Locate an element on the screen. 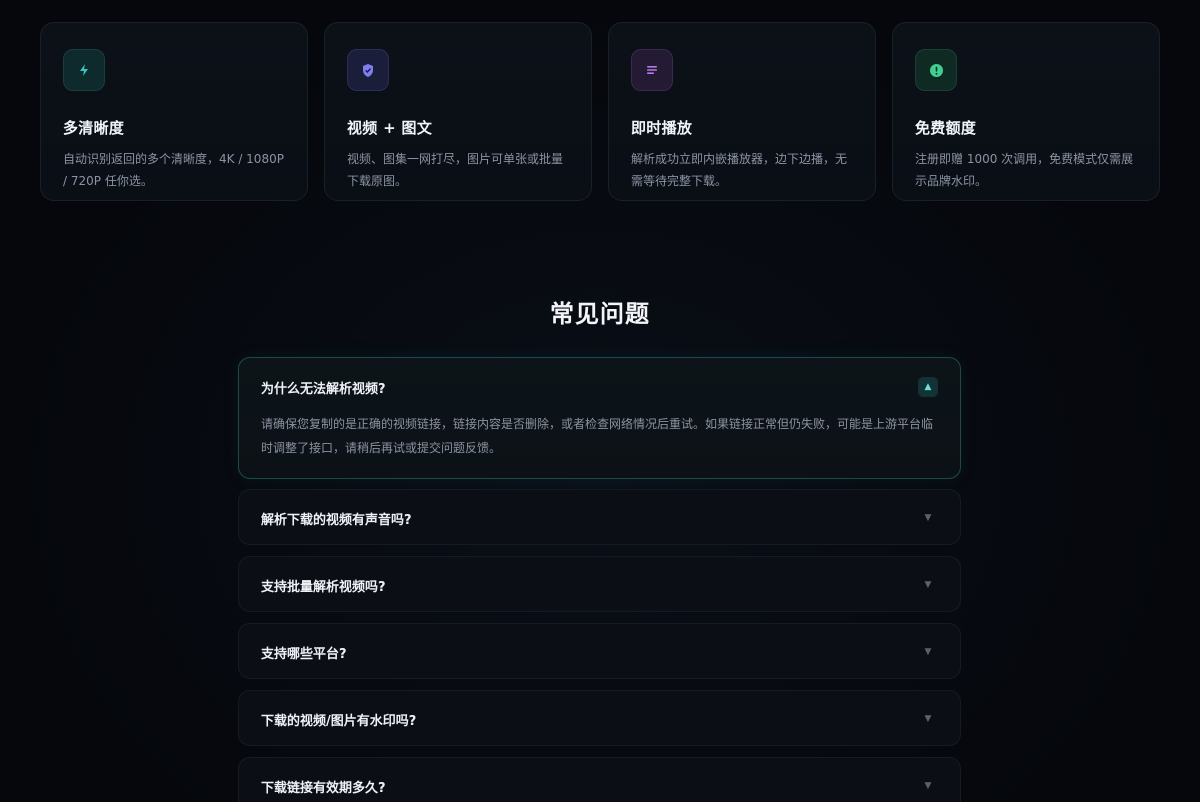  faq-item-has-audio: 解析下载的视频有声音吗? ▼ is located at coordinates (599, 517).